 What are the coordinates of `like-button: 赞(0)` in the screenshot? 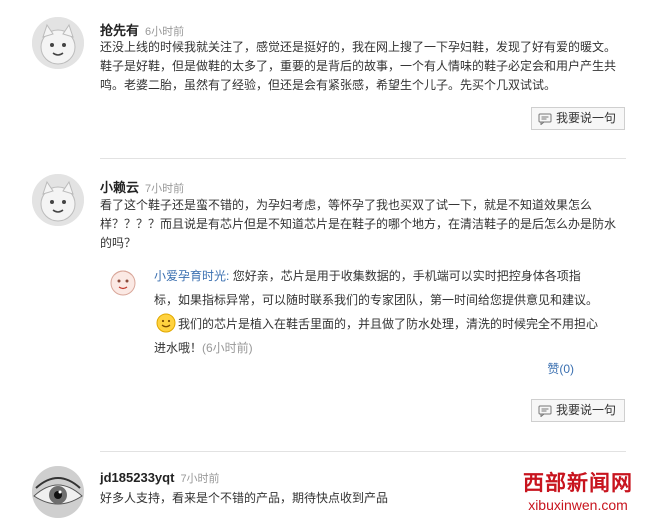 It's located at (560, 368).